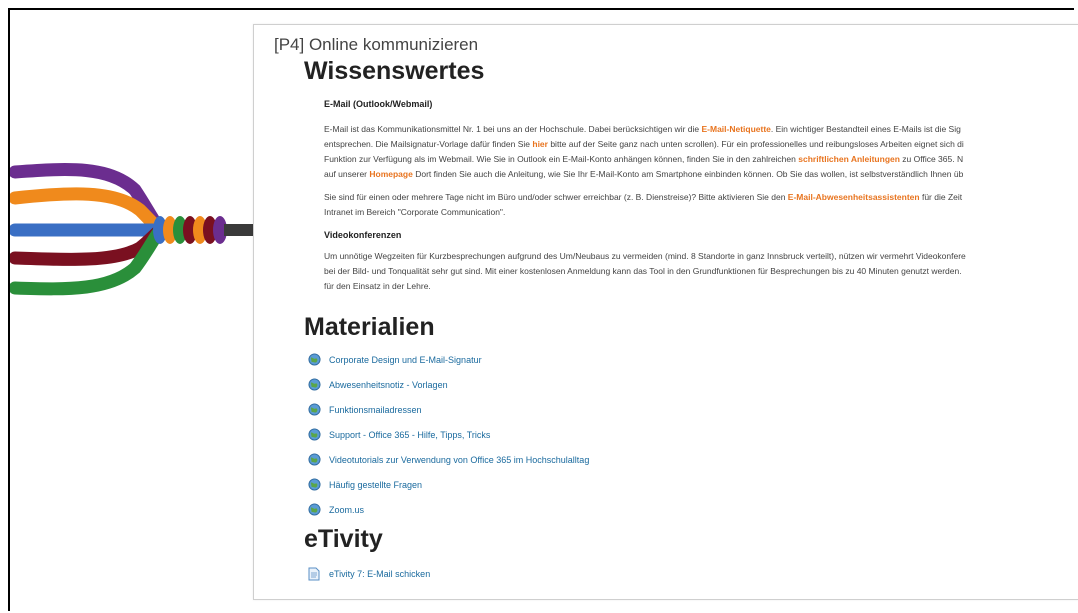 The height and width of the screenshot is (613, 1078). What do you see at coordinates (347, 174) in the screenshot?
I see `text: auf unserer` at bounding box center [347, 174].